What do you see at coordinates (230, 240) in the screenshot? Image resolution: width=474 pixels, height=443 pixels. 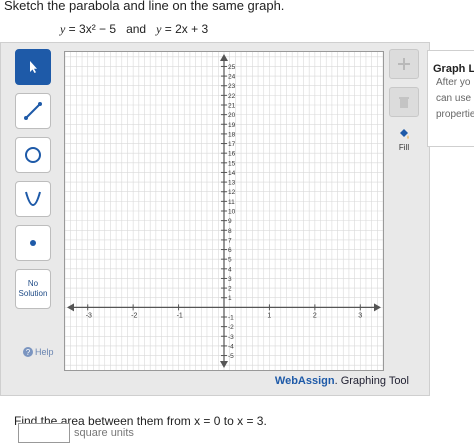 I see `y-tick-label: 7` at bounding box center [230, 240].